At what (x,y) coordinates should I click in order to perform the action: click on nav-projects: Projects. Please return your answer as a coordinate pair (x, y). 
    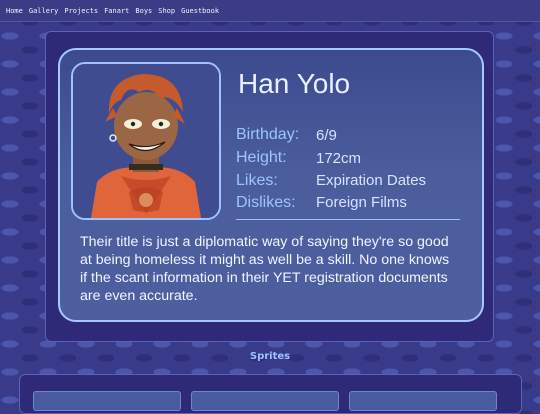
    Looking at the image, I should click on (81, 11).